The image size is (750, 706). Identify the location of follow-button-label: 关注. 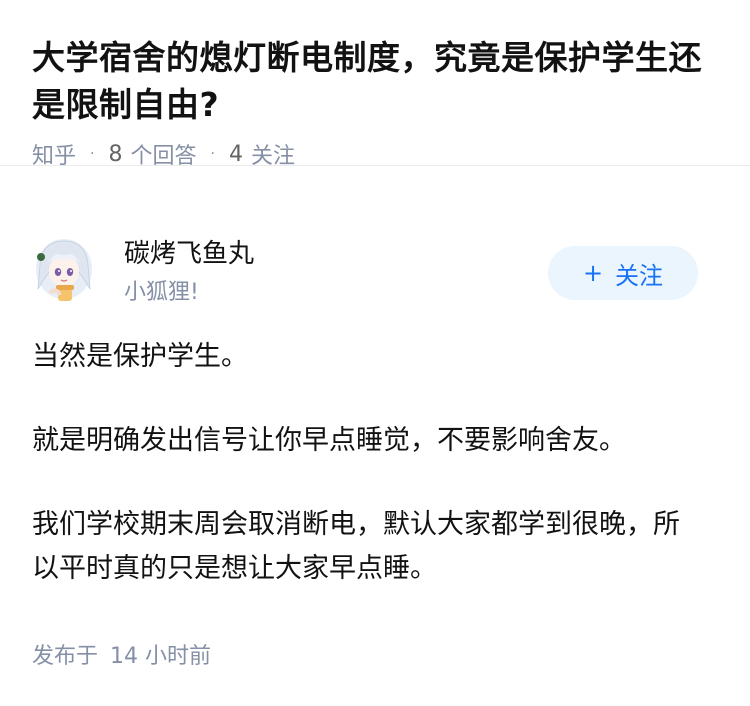
(639, 275).